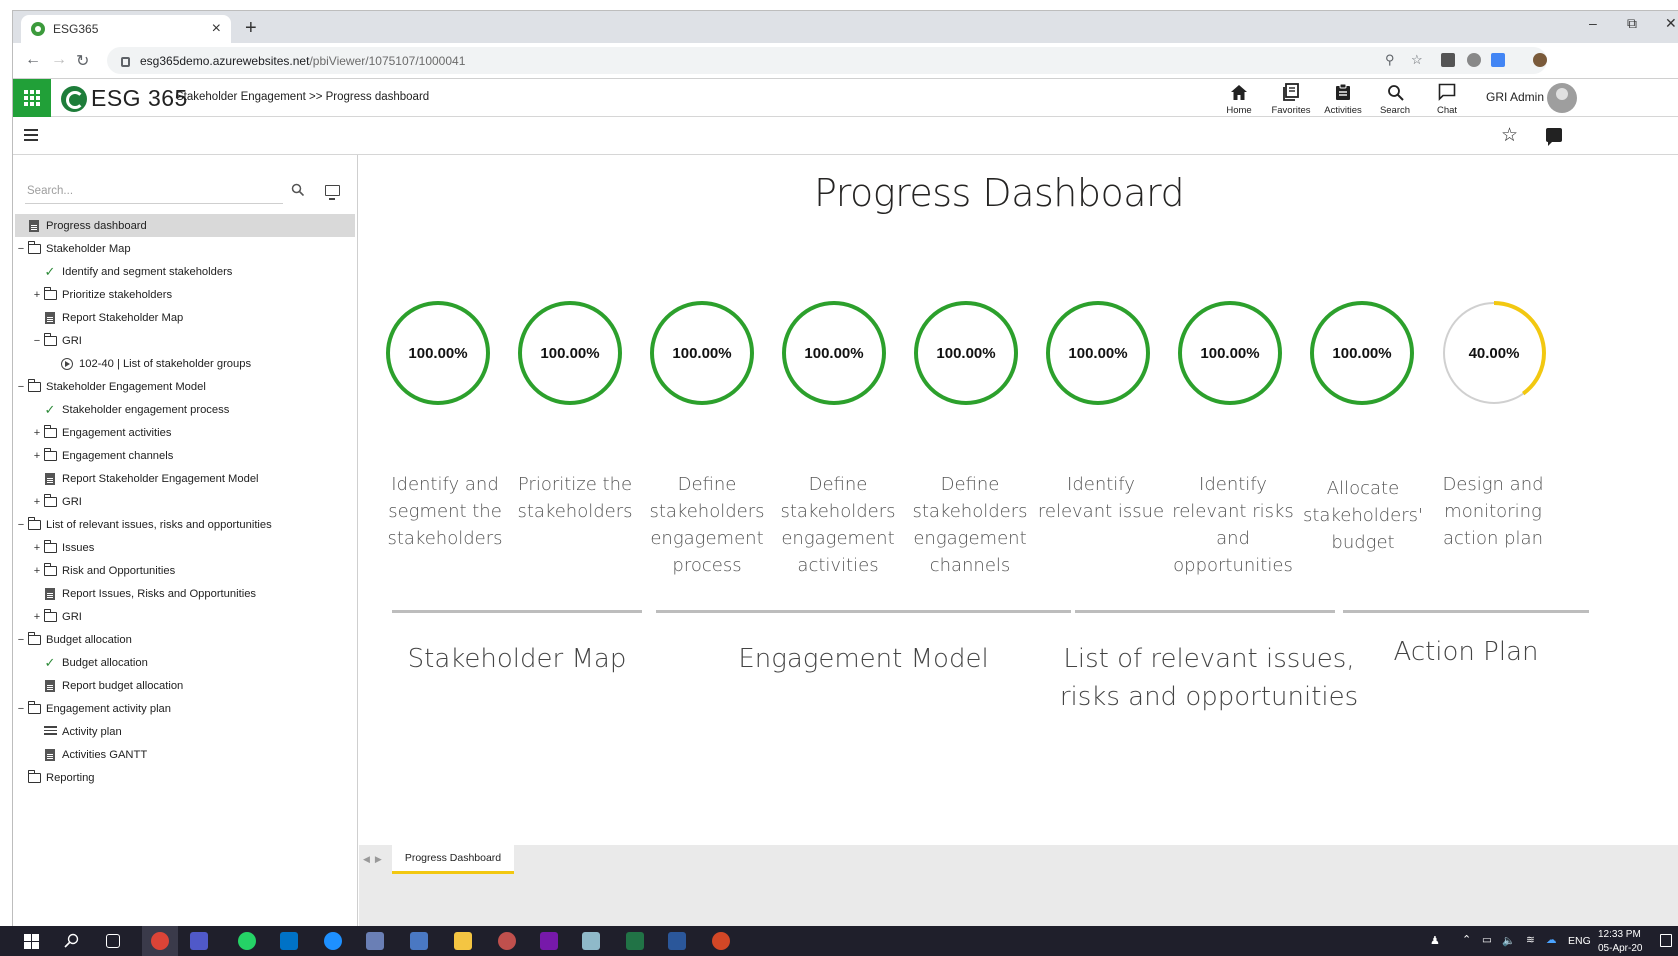 This screenshot has width=1678, height=956. Describe the element at coordinates (185, 662) in the screenshot. I see `sidebar-item: ✓ Budget allocation` at that location.